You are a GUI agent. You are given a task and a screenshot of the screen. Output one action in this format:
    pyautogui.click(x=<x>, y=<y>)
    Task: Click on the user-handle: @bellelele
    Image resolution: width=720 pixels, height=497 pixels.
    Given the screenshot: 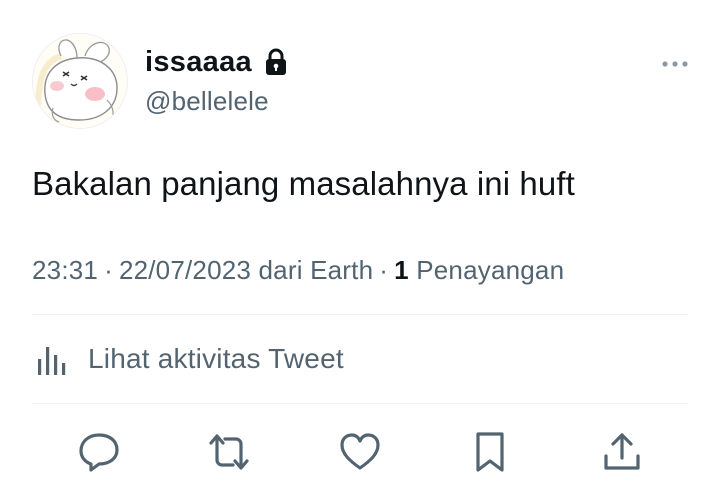 What is the action you would take?
    pyautogui.click(x=207, y=101)
    